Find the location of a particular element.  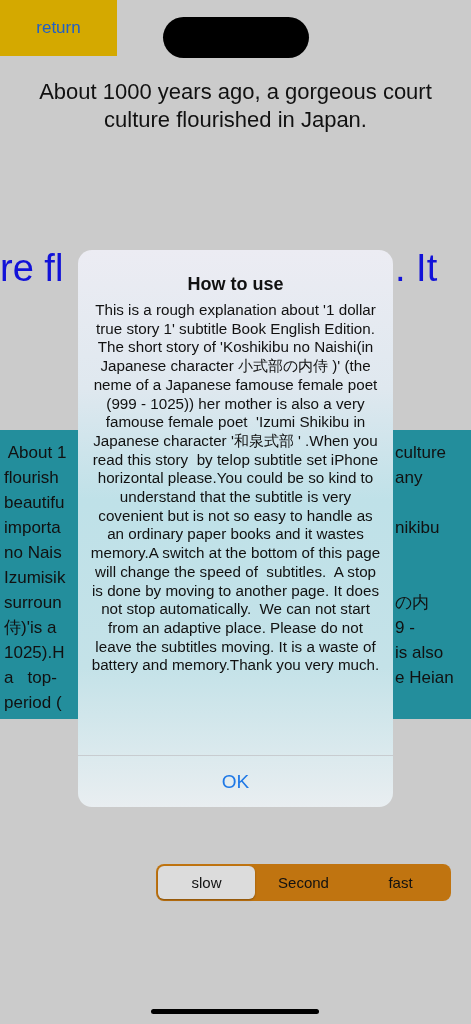

subtitle-text: any is located at coordinates (409, 478).